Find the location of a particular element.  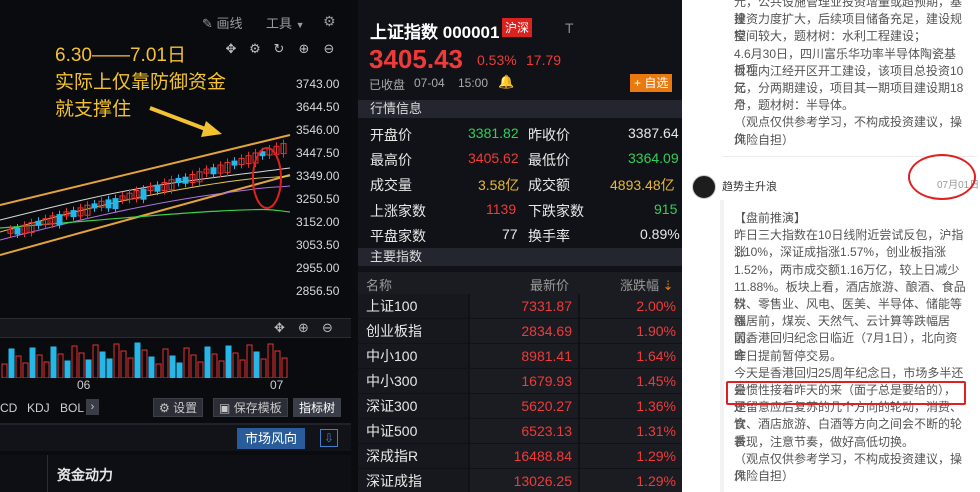

indicator-tab-kdj: KDJ is located at coordinates (38, 408).